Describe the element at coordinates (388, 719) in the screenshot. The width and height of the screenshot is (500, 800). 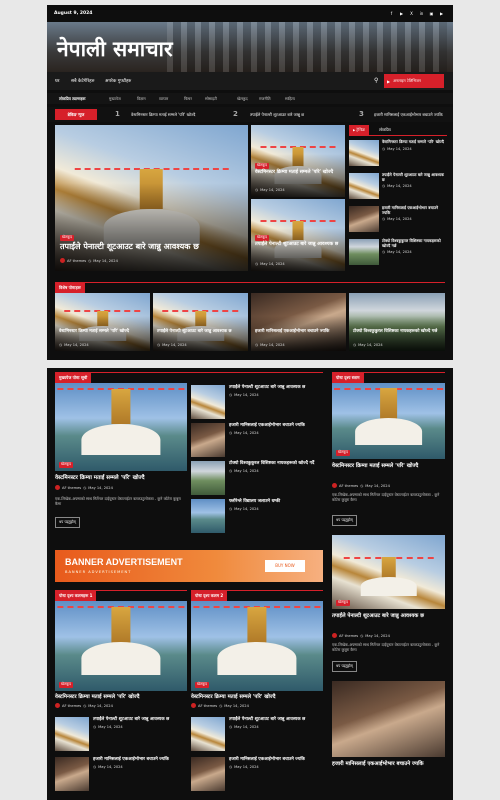
I see `right-third-image` at that location.